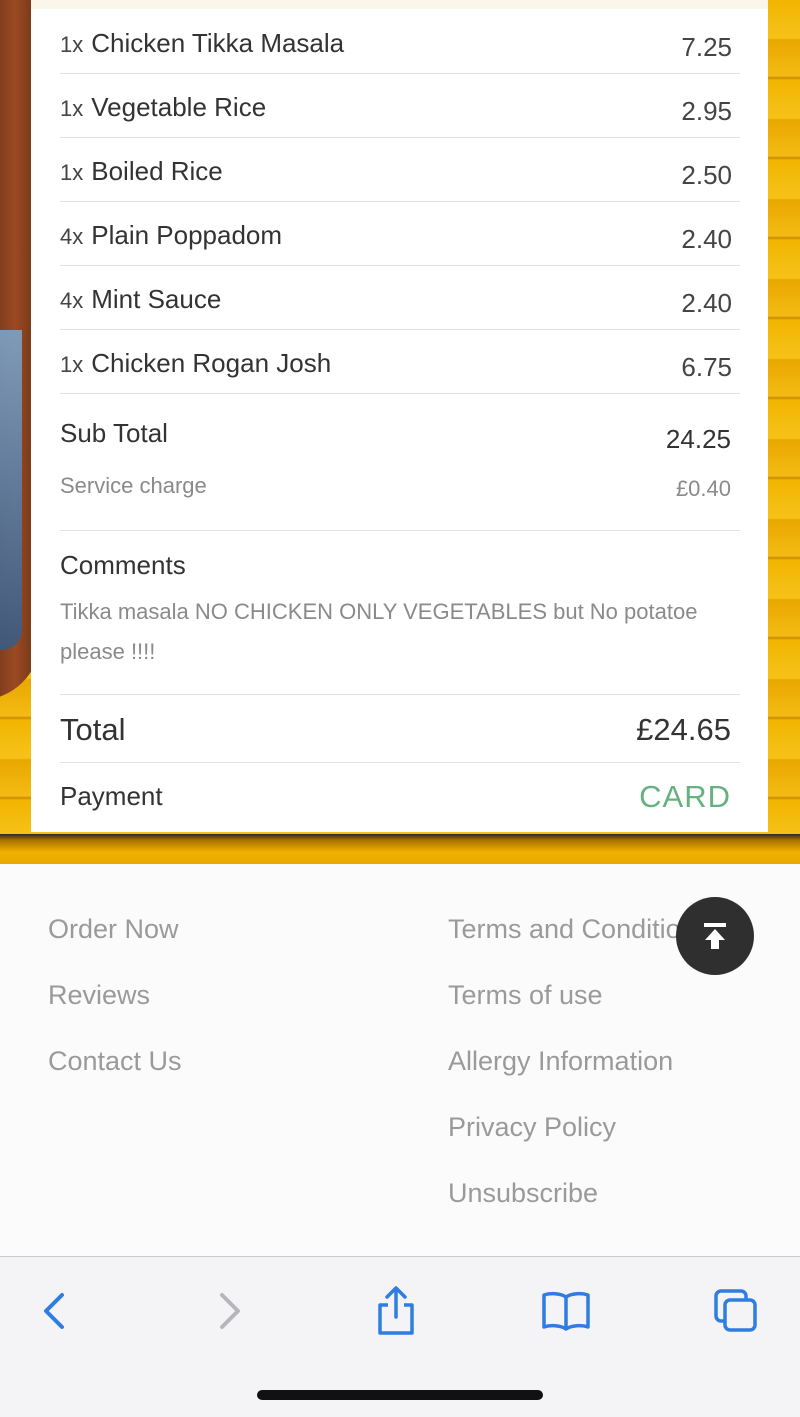  What do you see at coordinates (400, 298) in the screenshot?
I see `order-item-row: 4x Mint Sauce 2.40` at bounding box center [400, 298].